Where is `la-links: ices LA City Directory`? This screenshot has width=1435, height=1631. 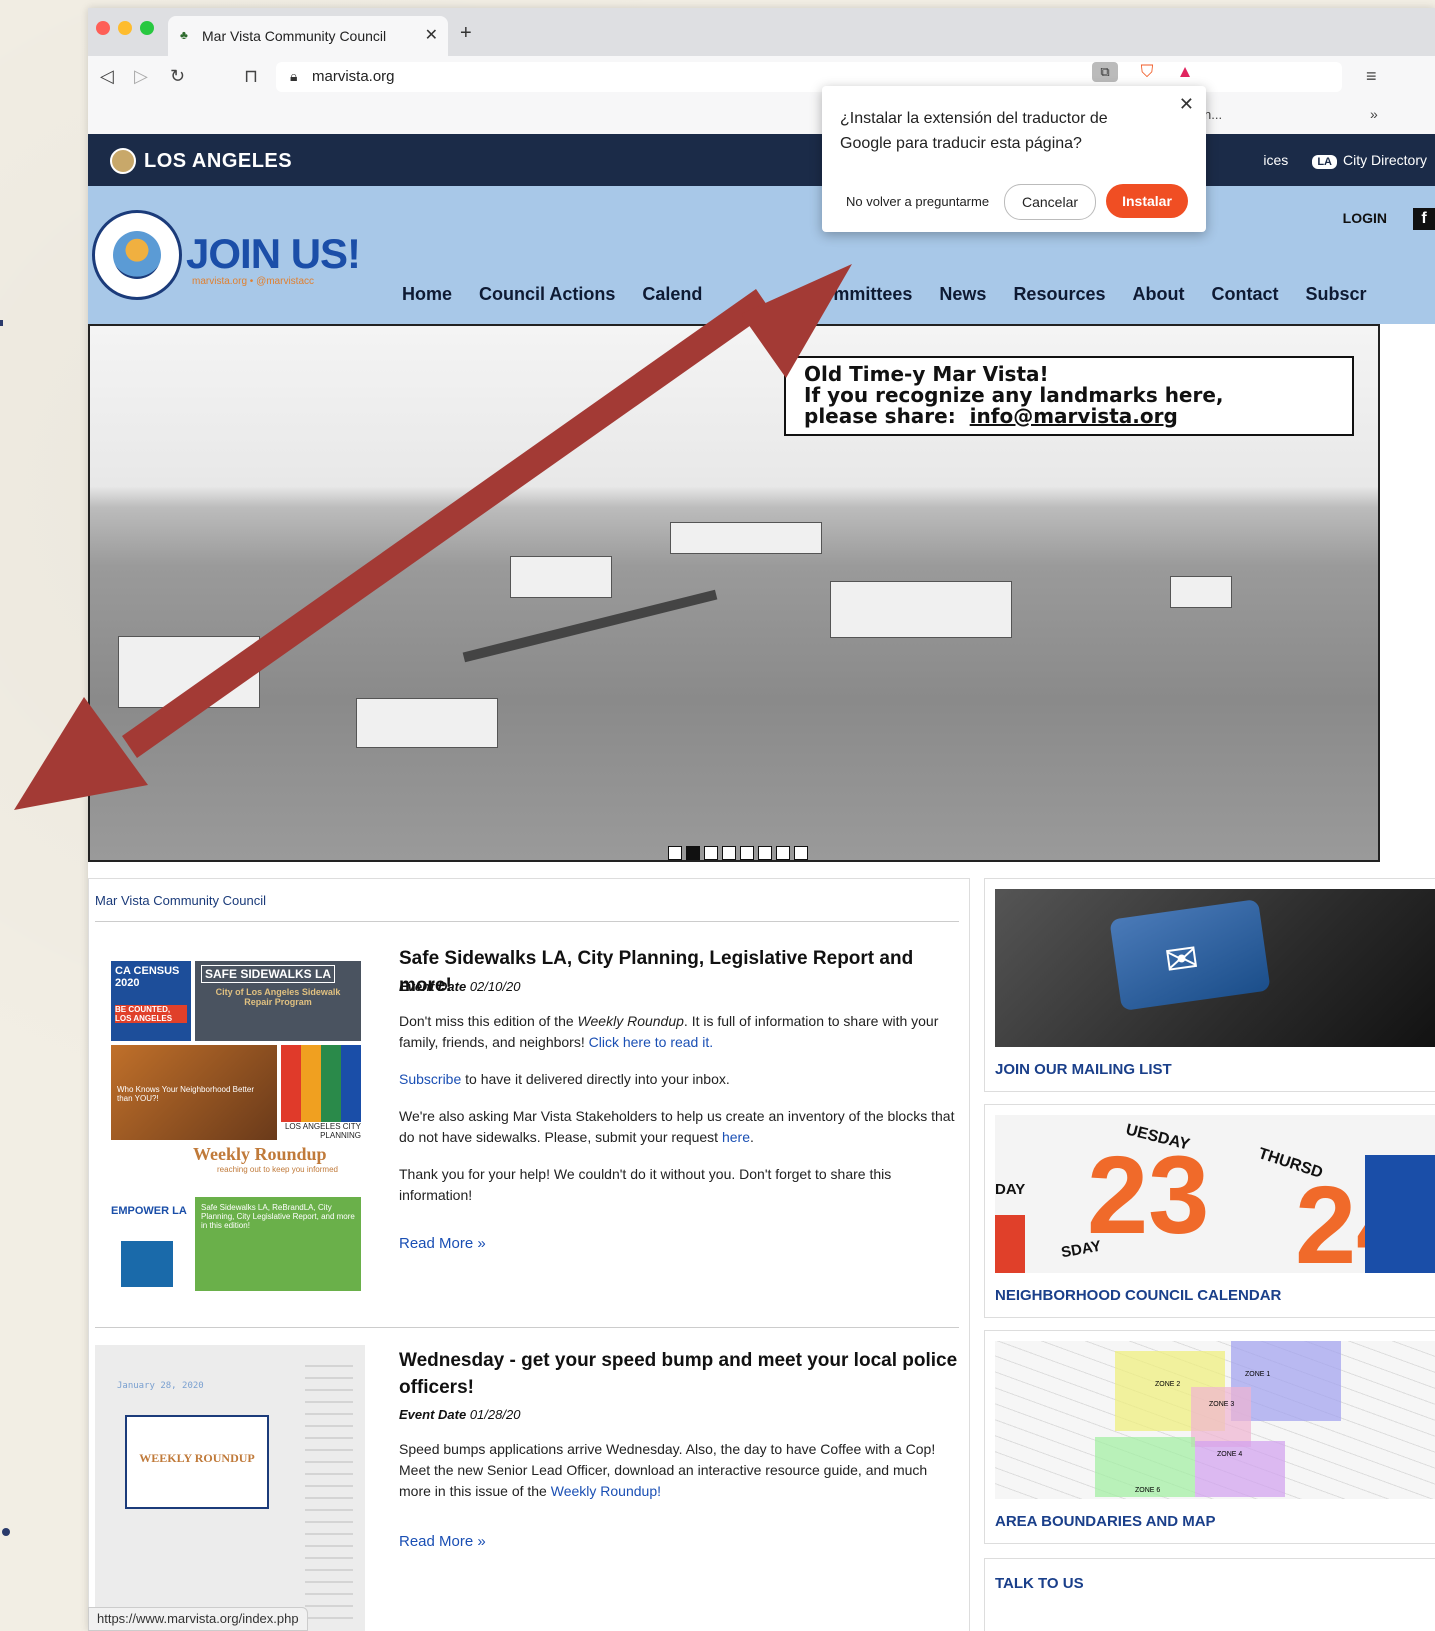
la-links: ices LA City Directory is located at coordinates (1345, 160).